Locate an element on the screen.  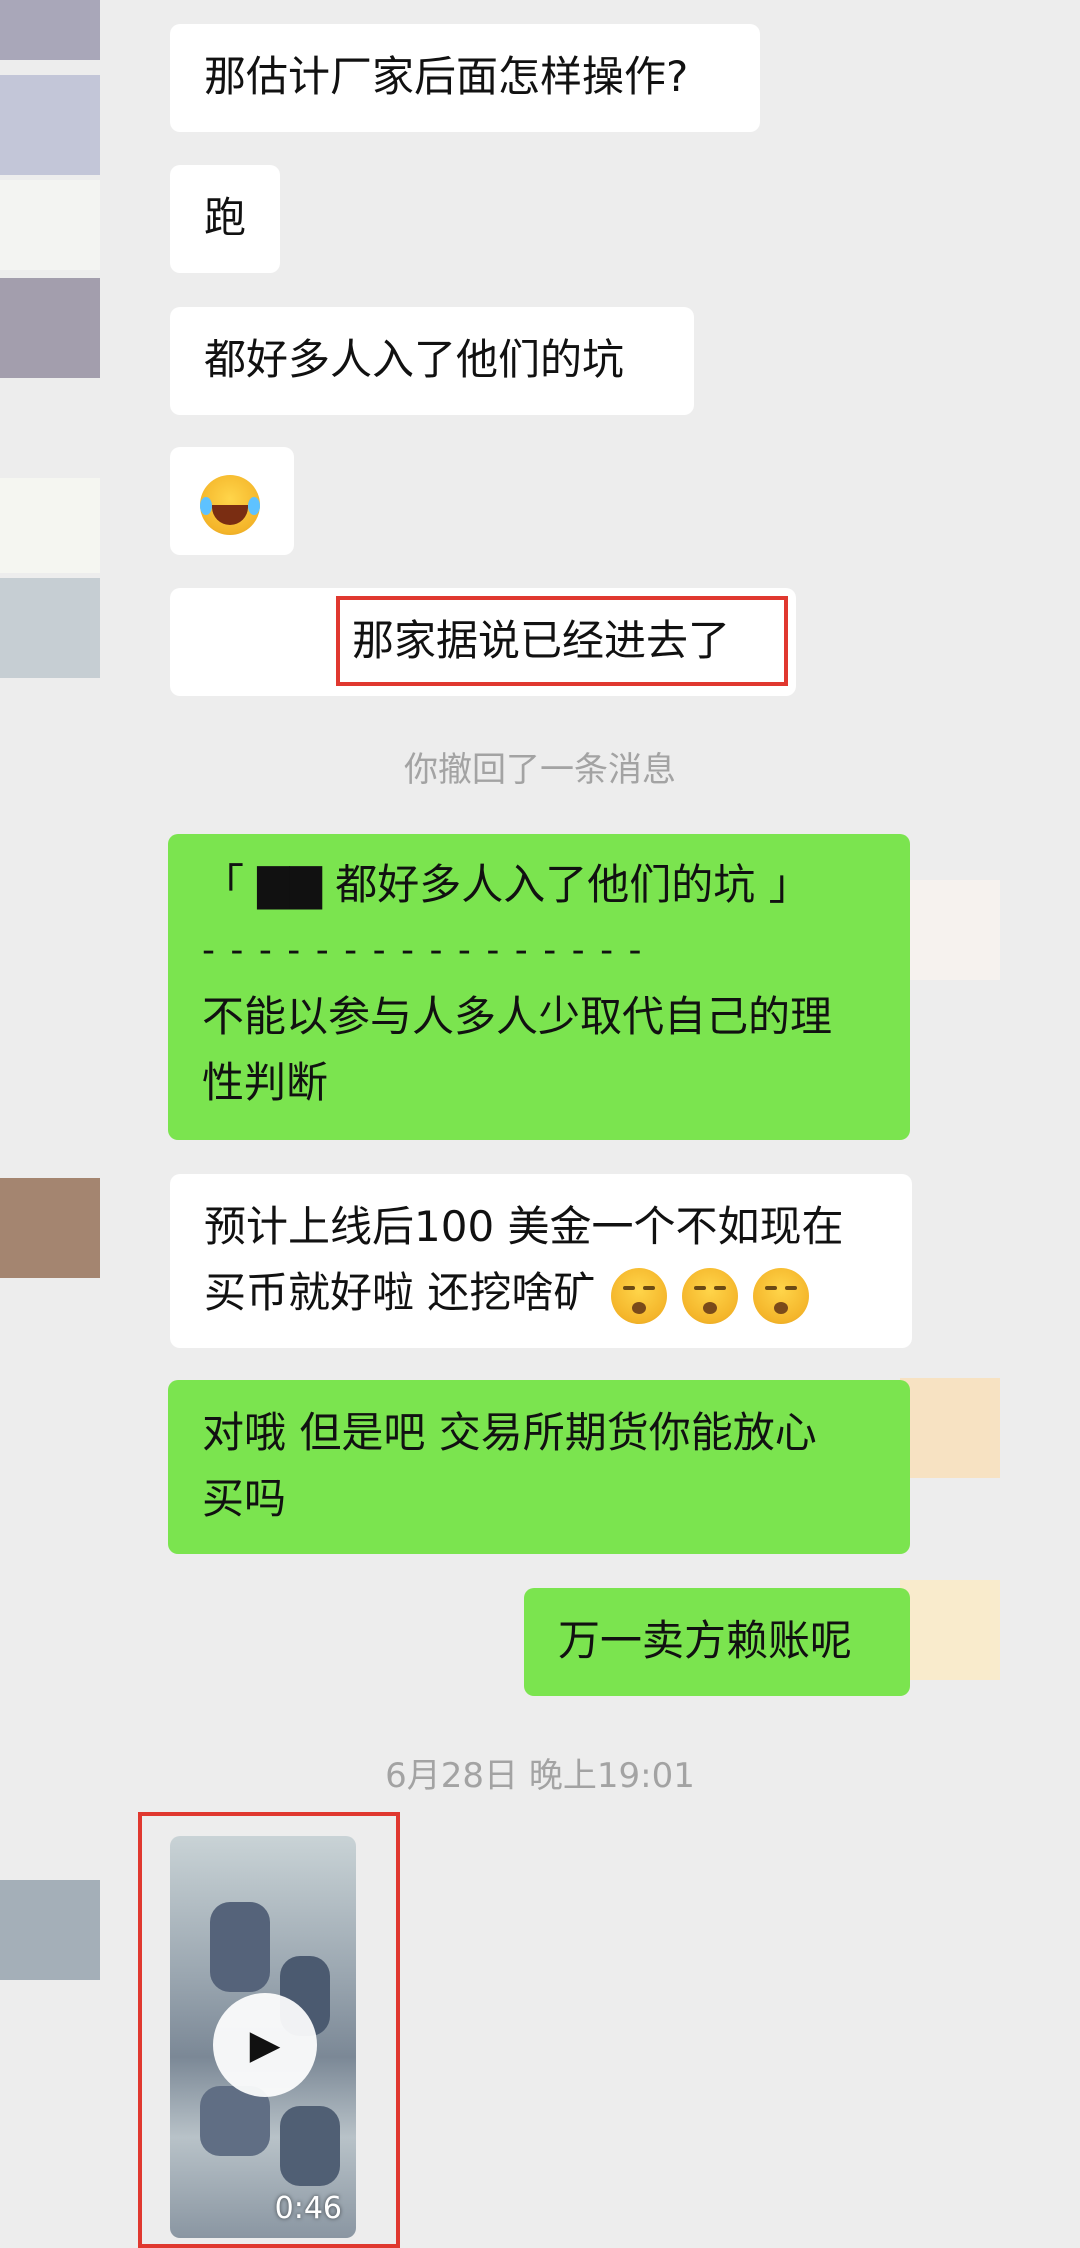
message-text: 性判断 is located at coordinates (265, 1082).